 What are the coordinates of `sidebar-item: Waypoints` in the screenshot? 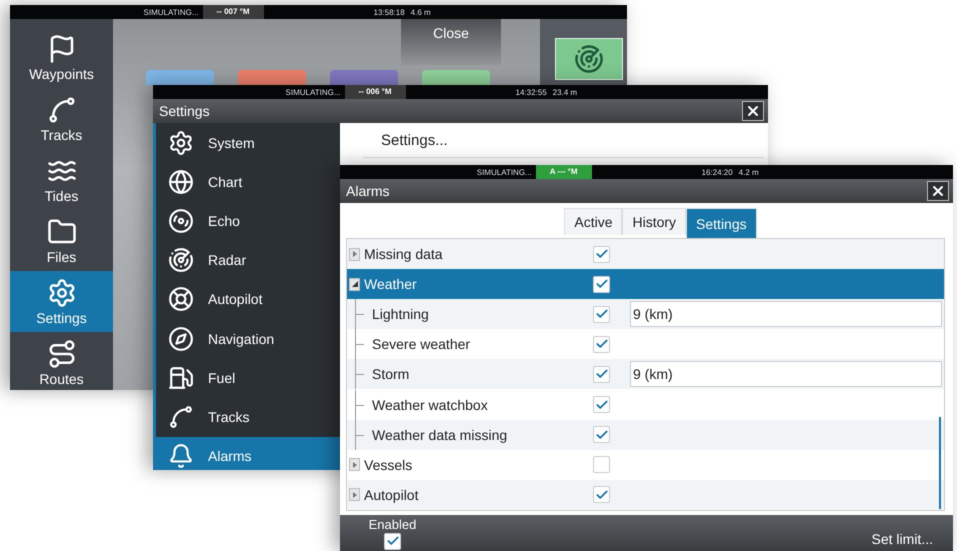 It's located at (61, 57).